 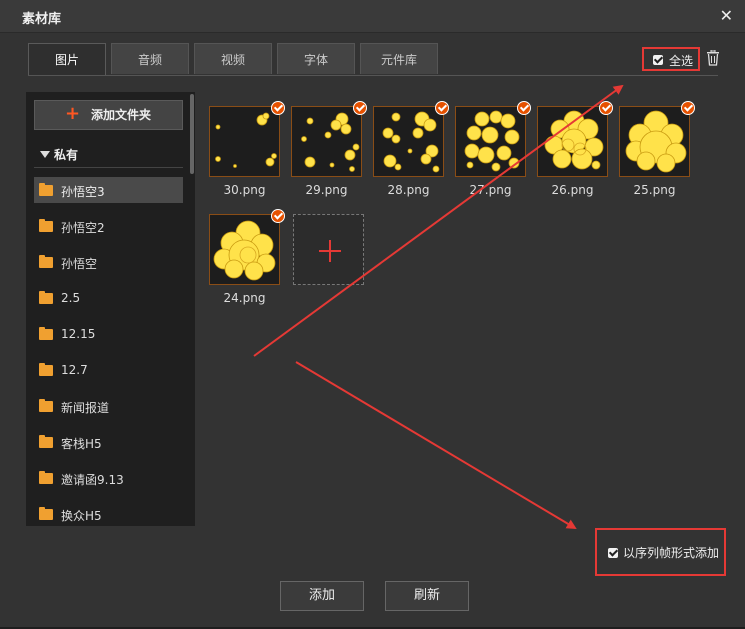 What do you see at coordinates (572, 190) in the screenshot?
I see `image-filename: 26.png` at bounding box center [572, 190].